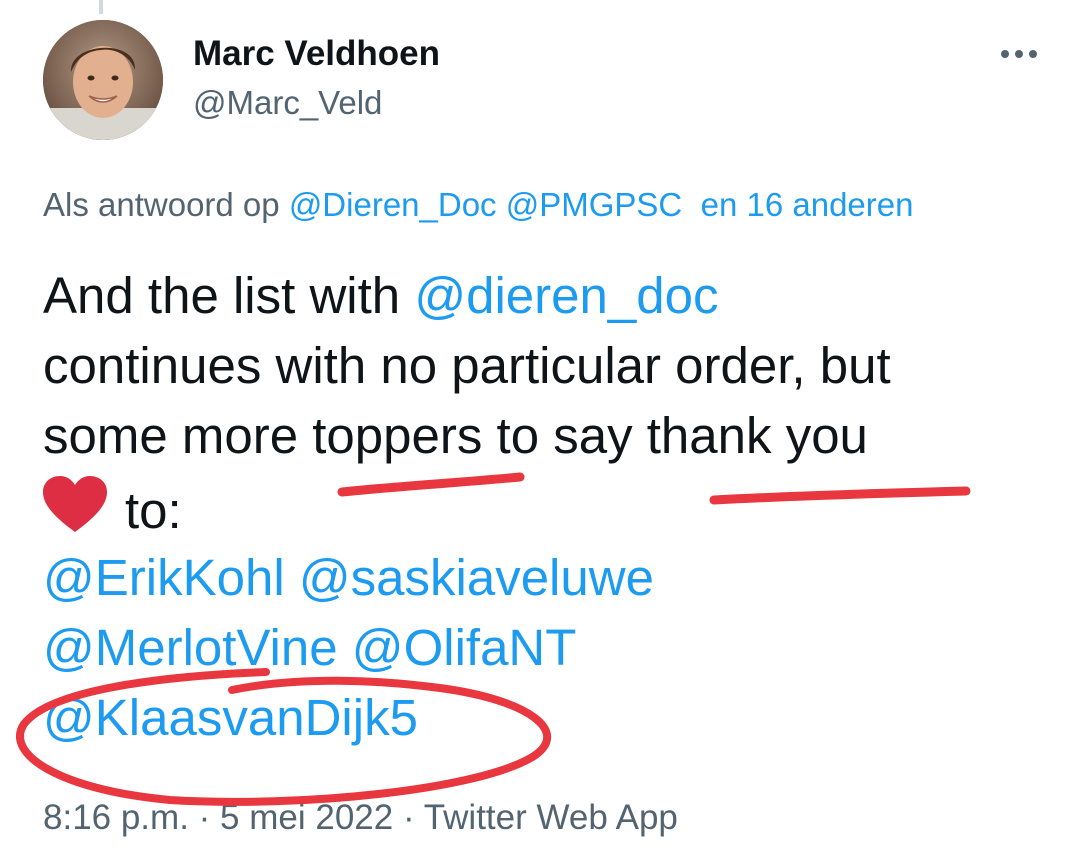 This screenshot has height=868, width=1080. I want to click on reply-mention-dieren-doc: @Dieren_Doc, so click(393, 204).